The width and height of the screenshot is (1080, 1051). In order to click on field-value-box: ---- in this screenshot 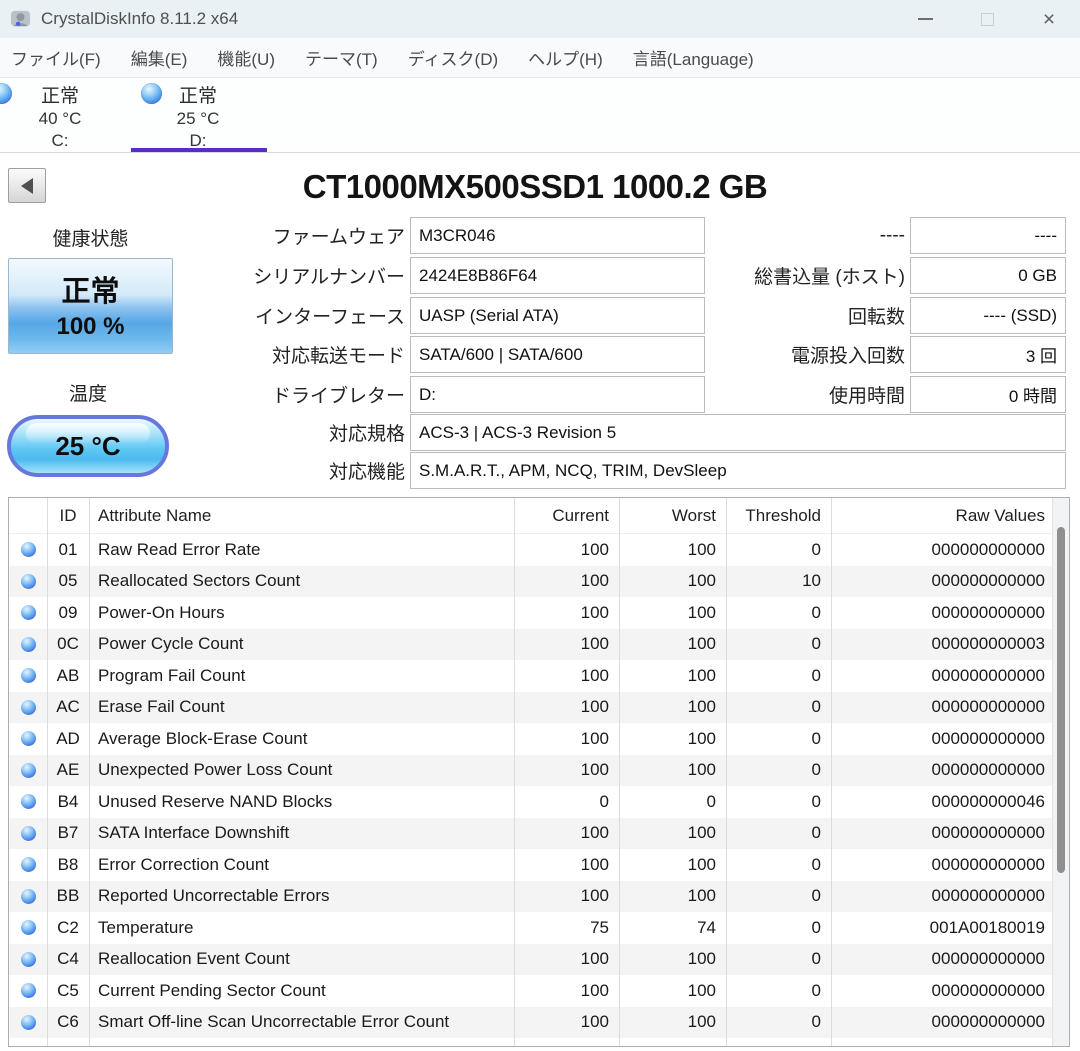, I will do `click(988, 235)`.